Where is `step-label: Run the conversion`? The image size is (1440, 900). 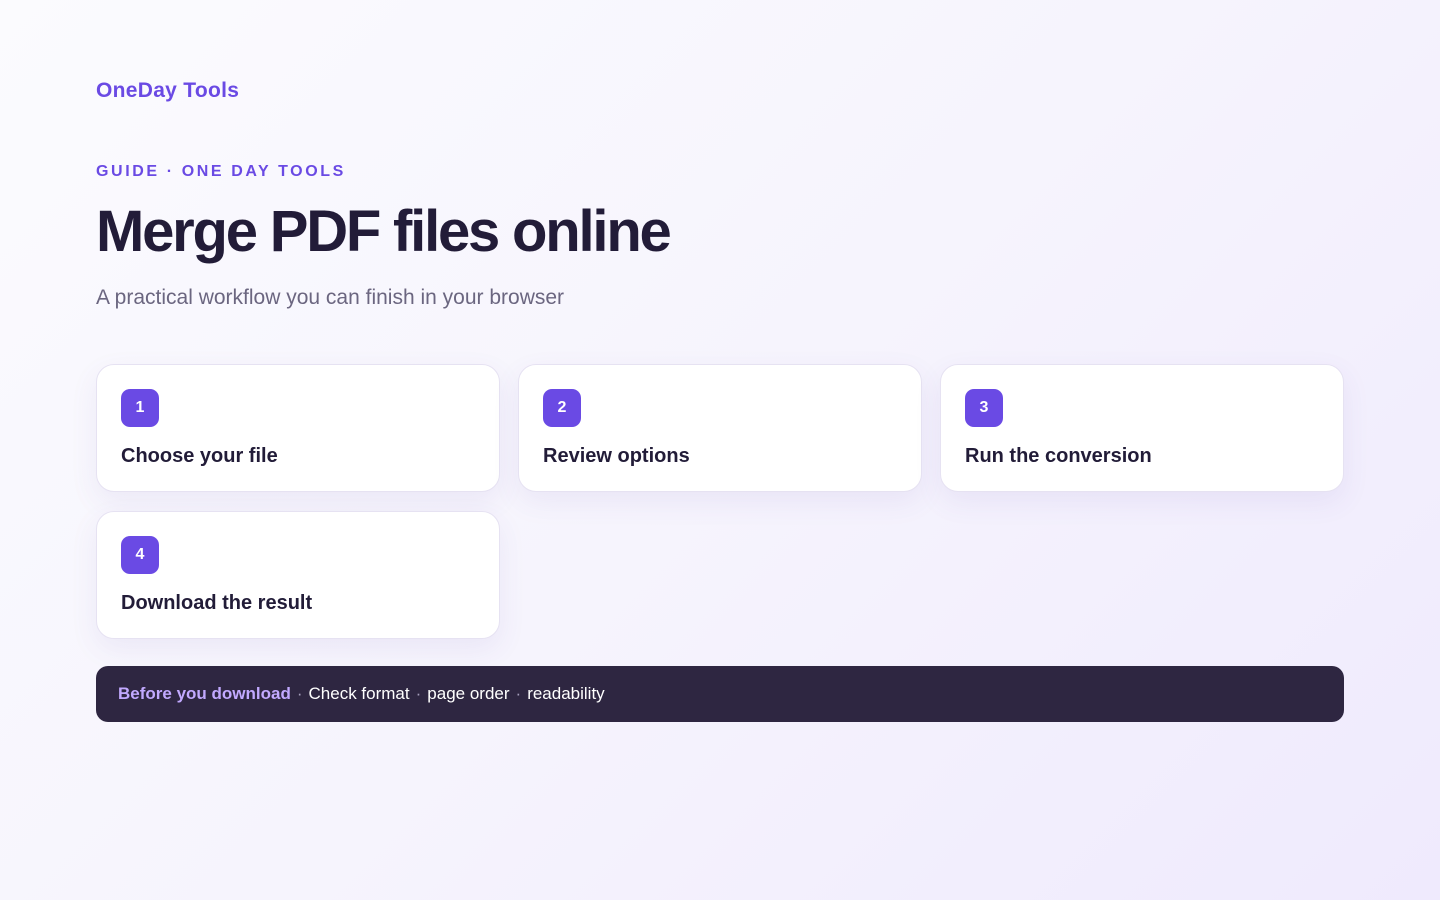
step-label: Run the conversion is located at coordinates (1058, 456).